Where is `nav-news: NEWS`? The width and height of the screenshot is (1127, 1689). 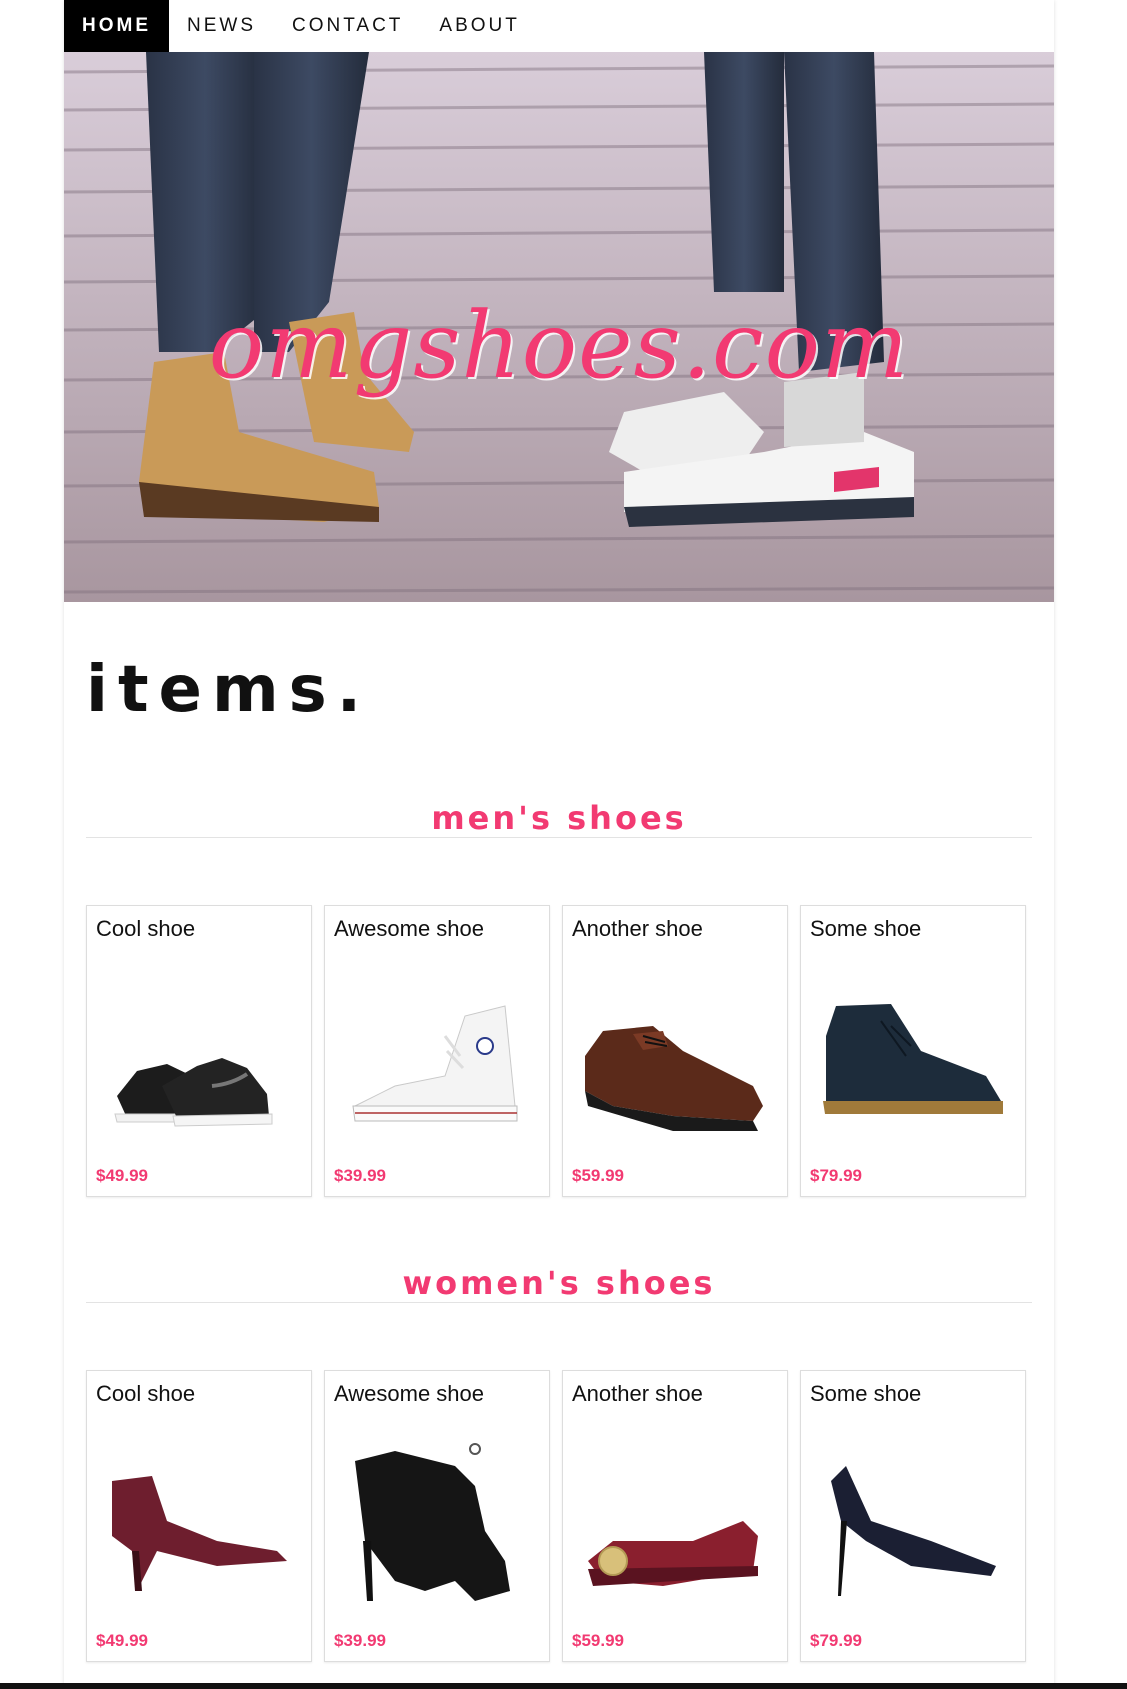
nav-news: NEWS is located at coordinates (221, 26).